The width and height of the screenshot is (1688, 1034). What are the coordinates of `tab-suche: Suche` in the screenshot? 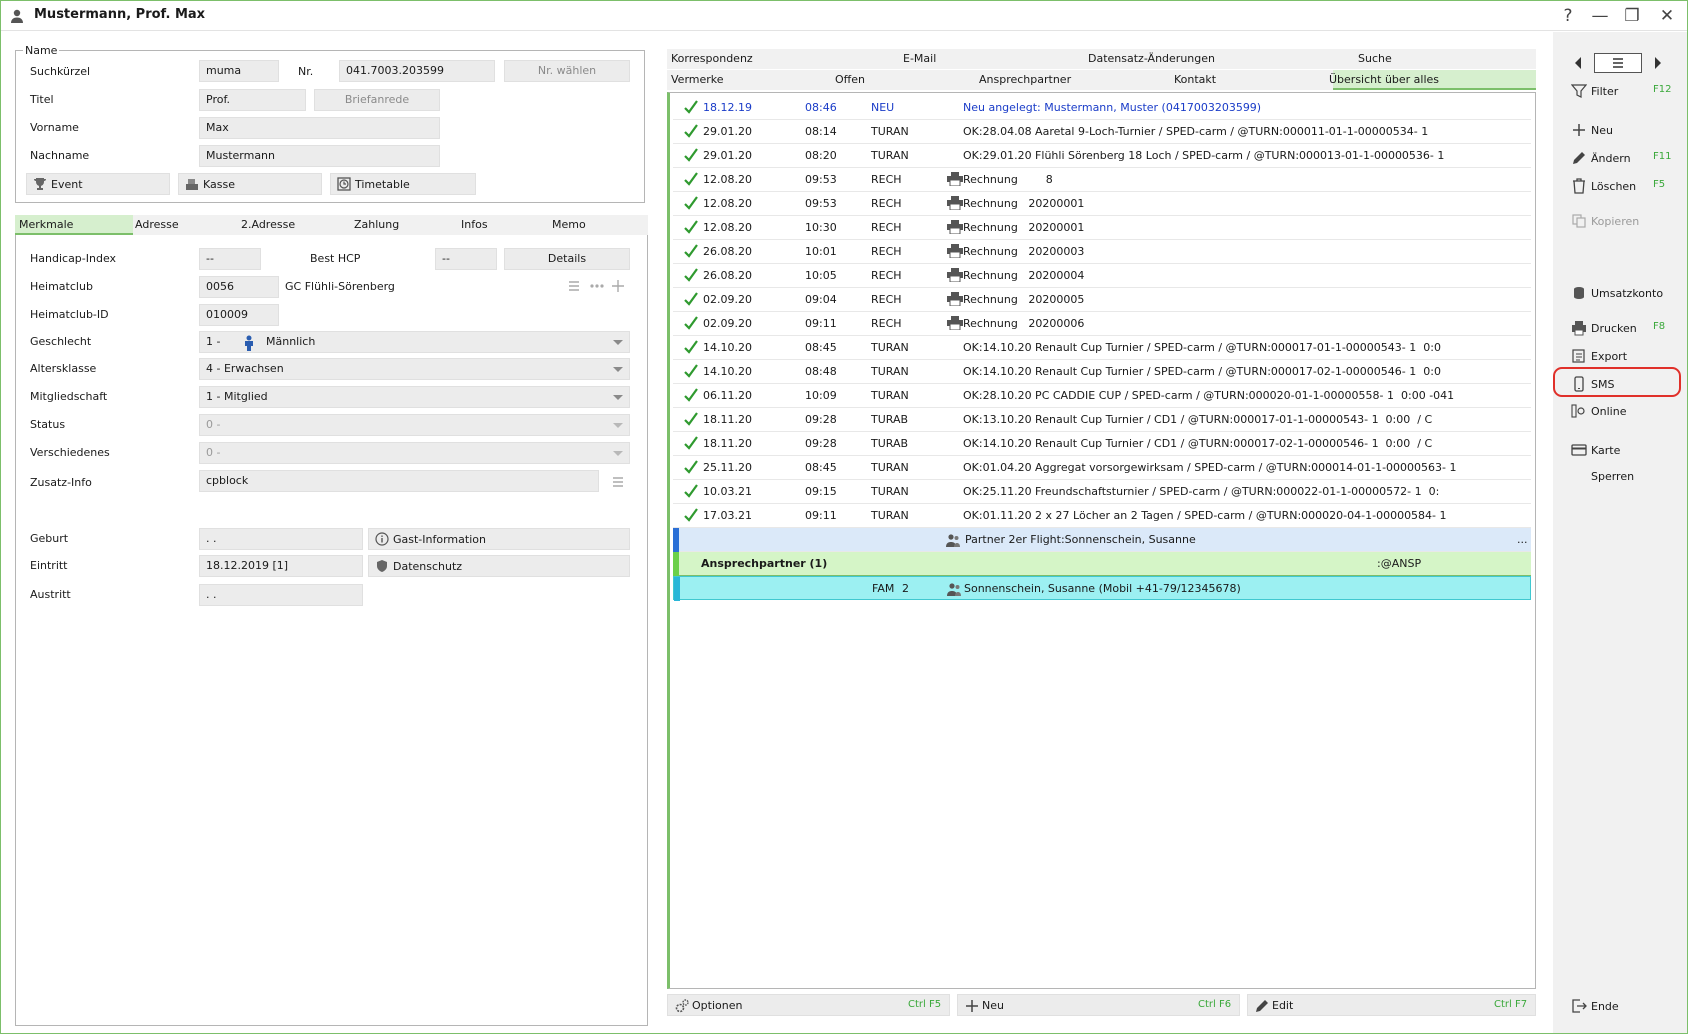 It's located at (1375, 58).